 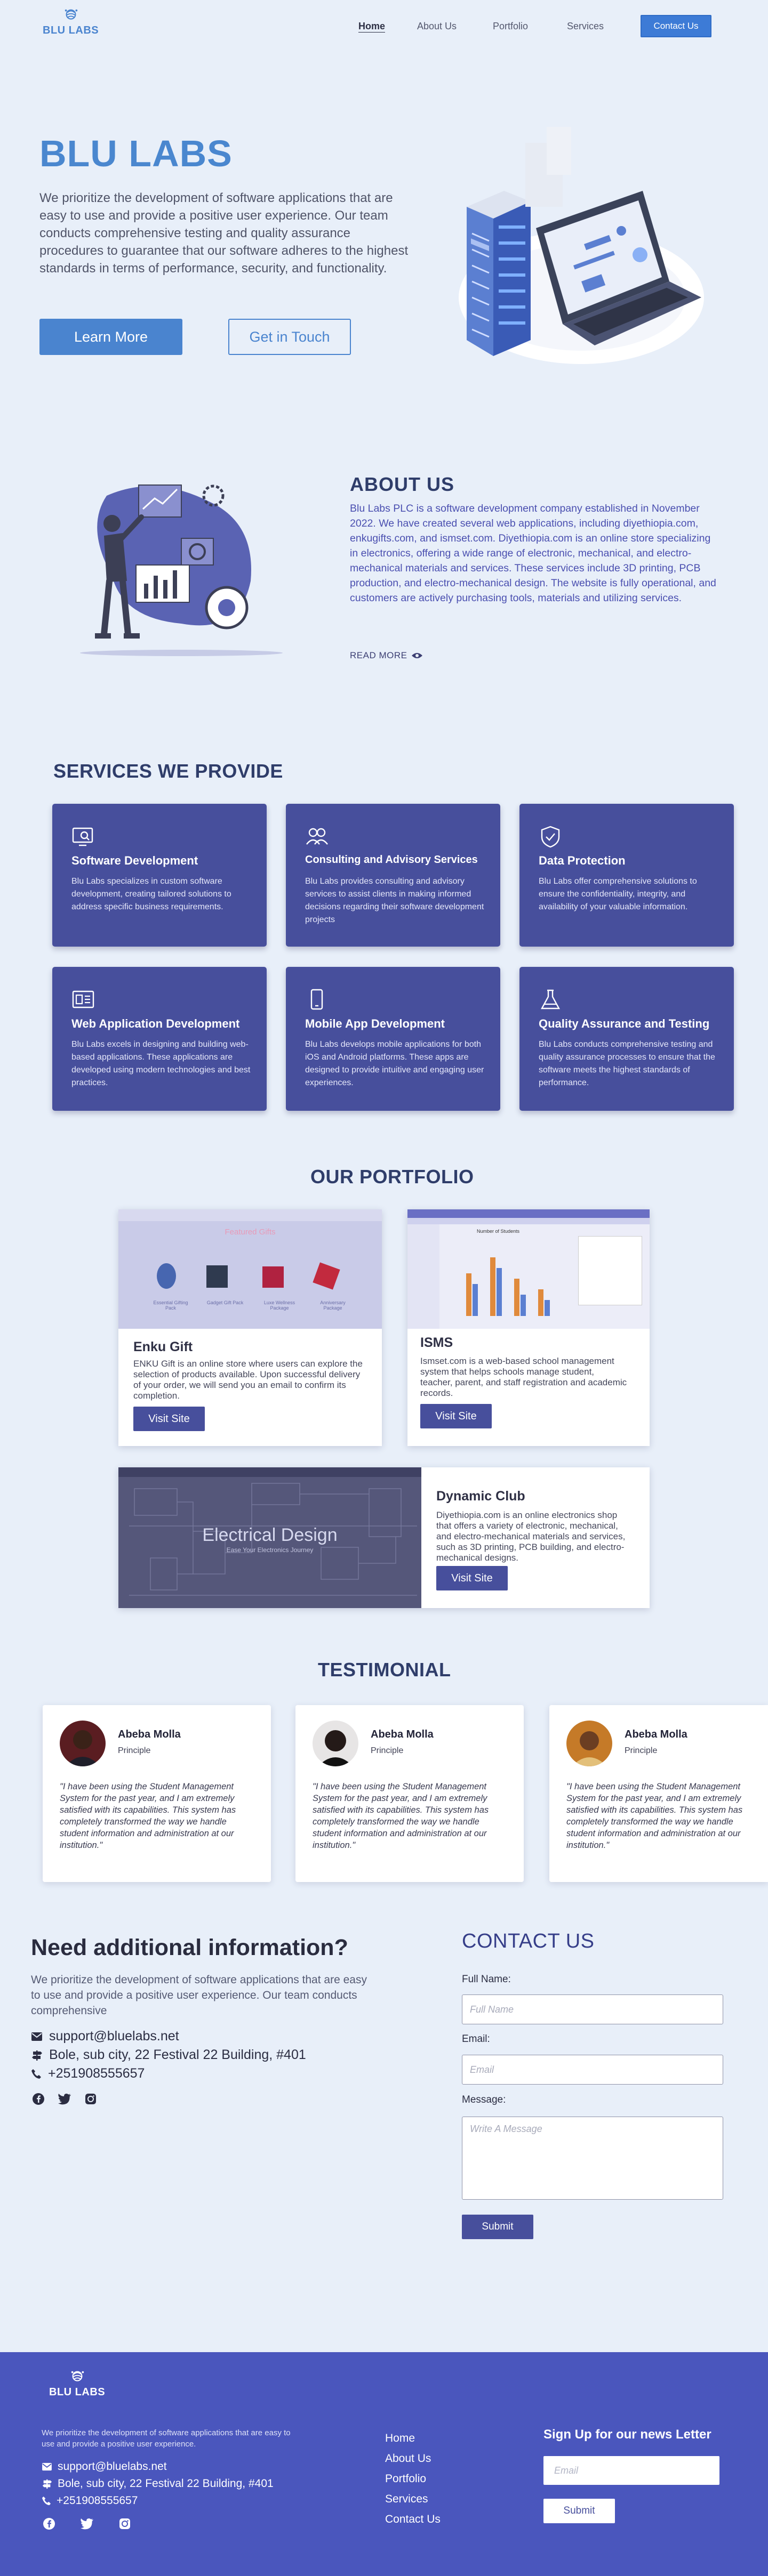 I want to click on footer-phone: +251908555657, so click(x=90, y=2501).